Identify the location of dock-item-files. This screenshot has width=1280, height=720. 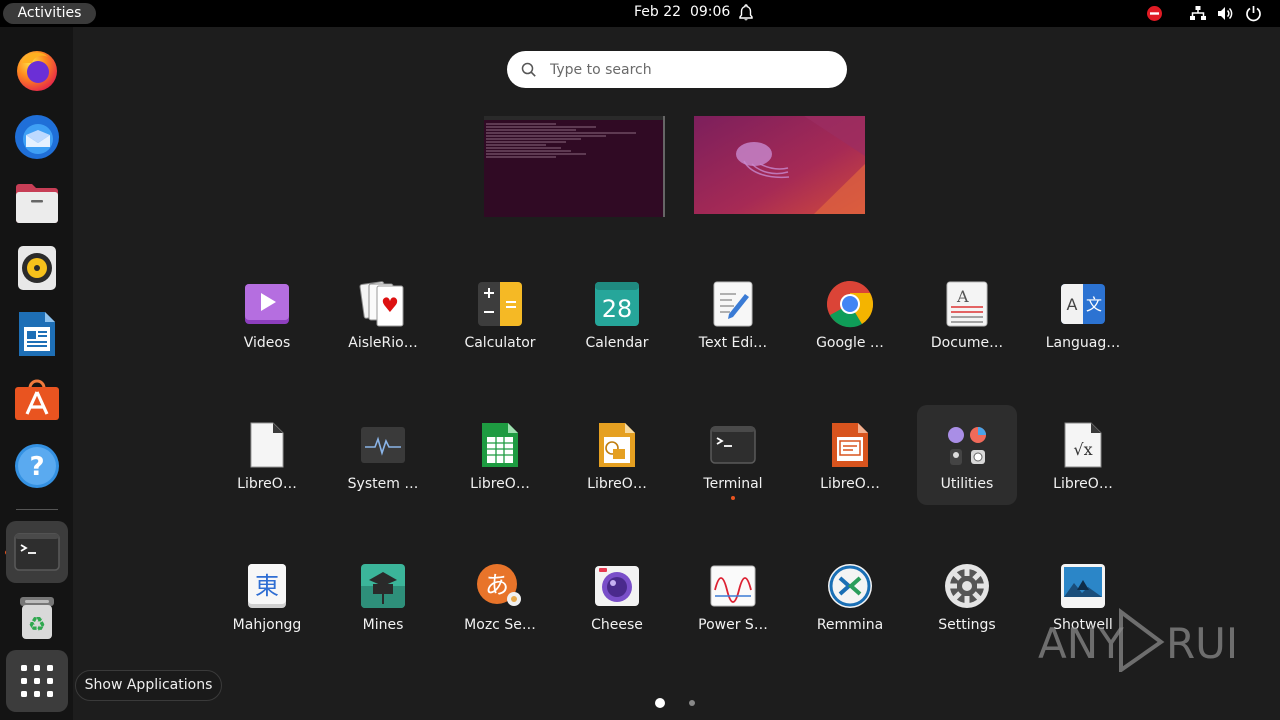
(37, 202).